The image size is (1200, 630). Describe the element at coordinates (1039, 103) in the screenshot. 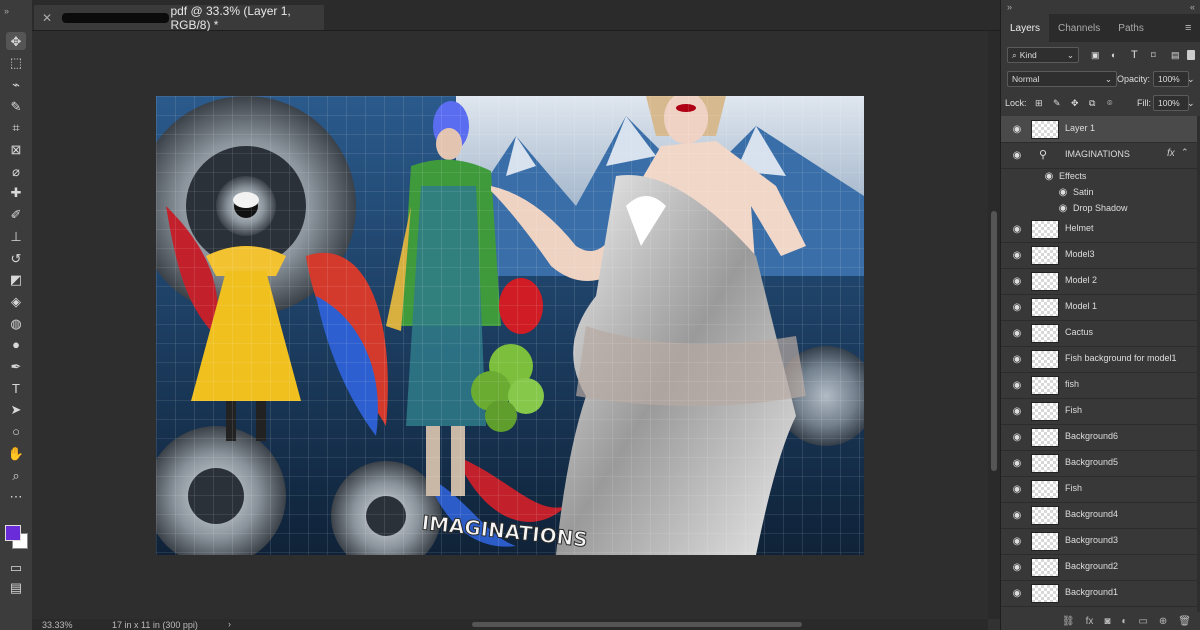

I see `lock-transparency-icon: ⊞` at that location.